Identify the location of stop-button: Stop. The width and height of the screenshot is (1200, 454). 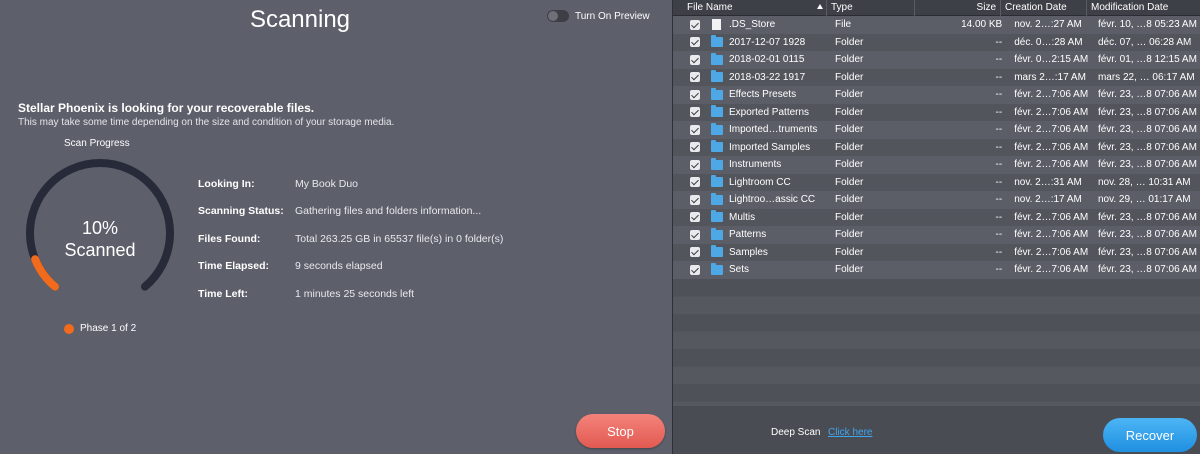
(620, 431).